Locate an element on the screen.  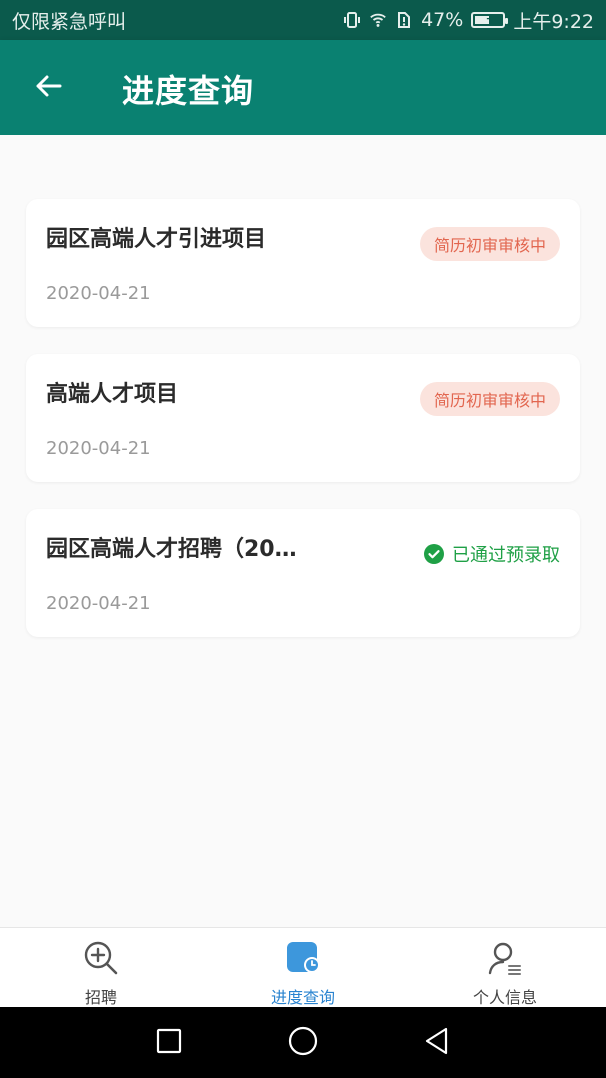
back-button is located at coordinates (48, 88).